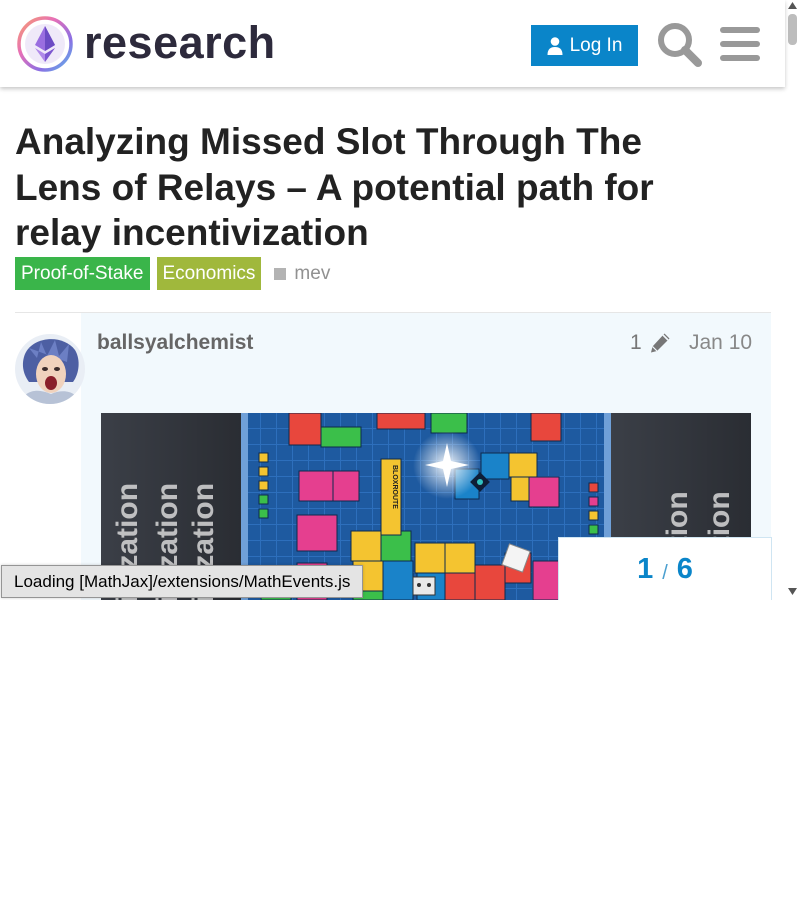  I want to click on category-badge-economics: Economics, so click(209, 273).